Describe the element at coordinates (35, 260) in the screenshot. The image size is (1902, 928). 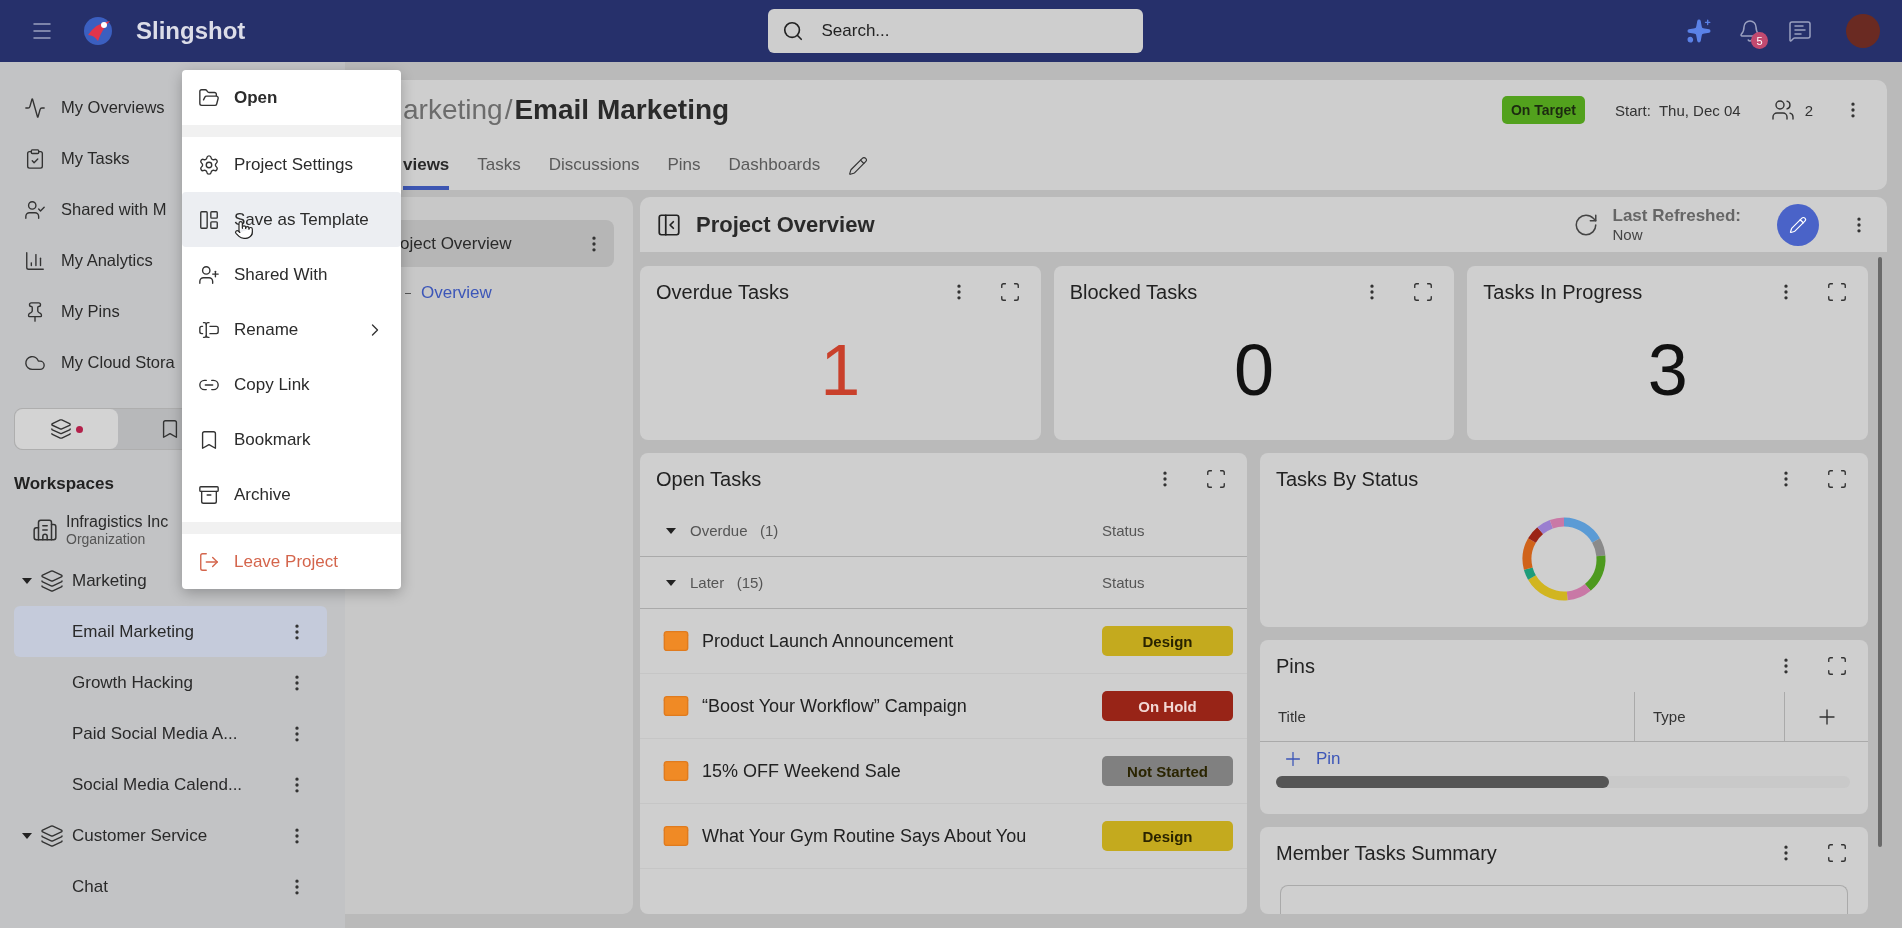
I see `bar-chart-icon` at that location.